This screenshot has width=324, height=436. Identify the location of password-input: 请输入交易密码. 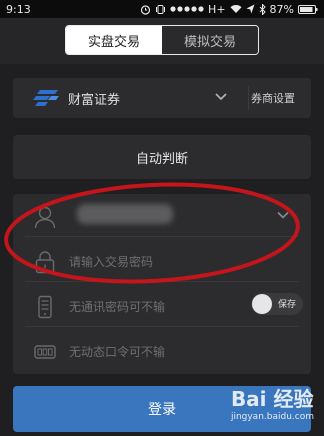
(111, 261).